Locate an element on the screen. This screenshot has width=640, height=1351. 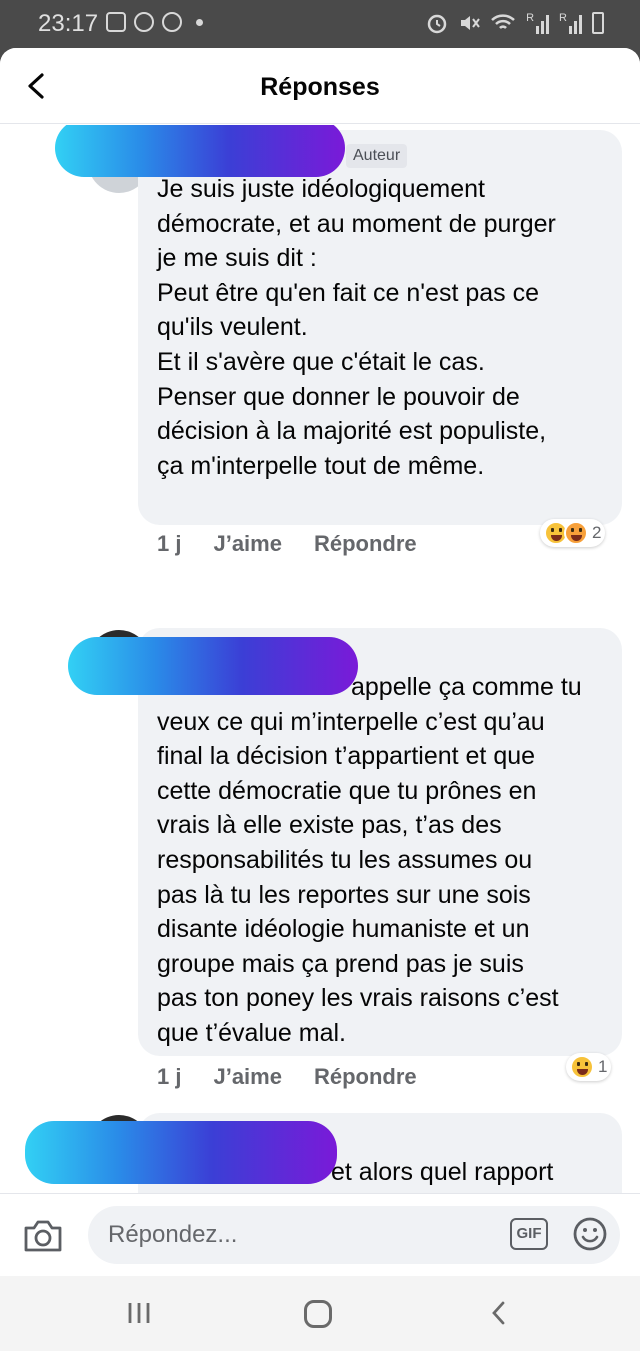
smiley-icon is located at coordinates (590, 1234).